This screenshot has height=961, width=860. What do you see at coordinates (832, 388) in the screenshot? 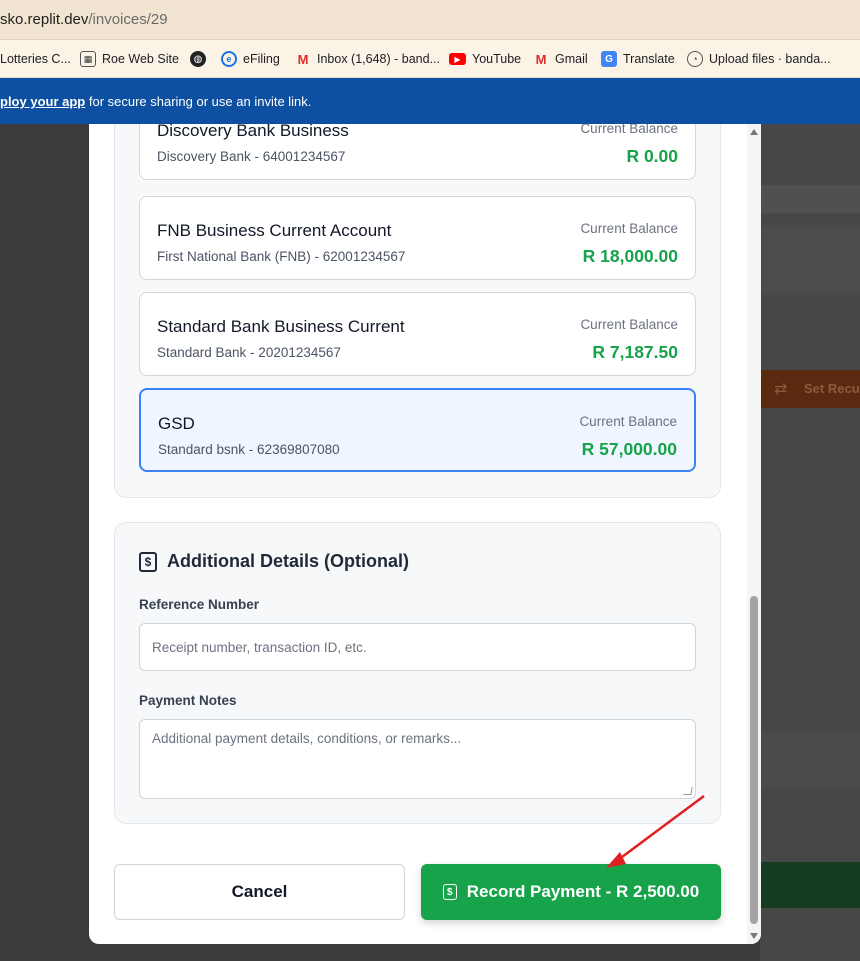
I see `background-set-recurring-label: Set Recu` at bounding box center [832, 388].